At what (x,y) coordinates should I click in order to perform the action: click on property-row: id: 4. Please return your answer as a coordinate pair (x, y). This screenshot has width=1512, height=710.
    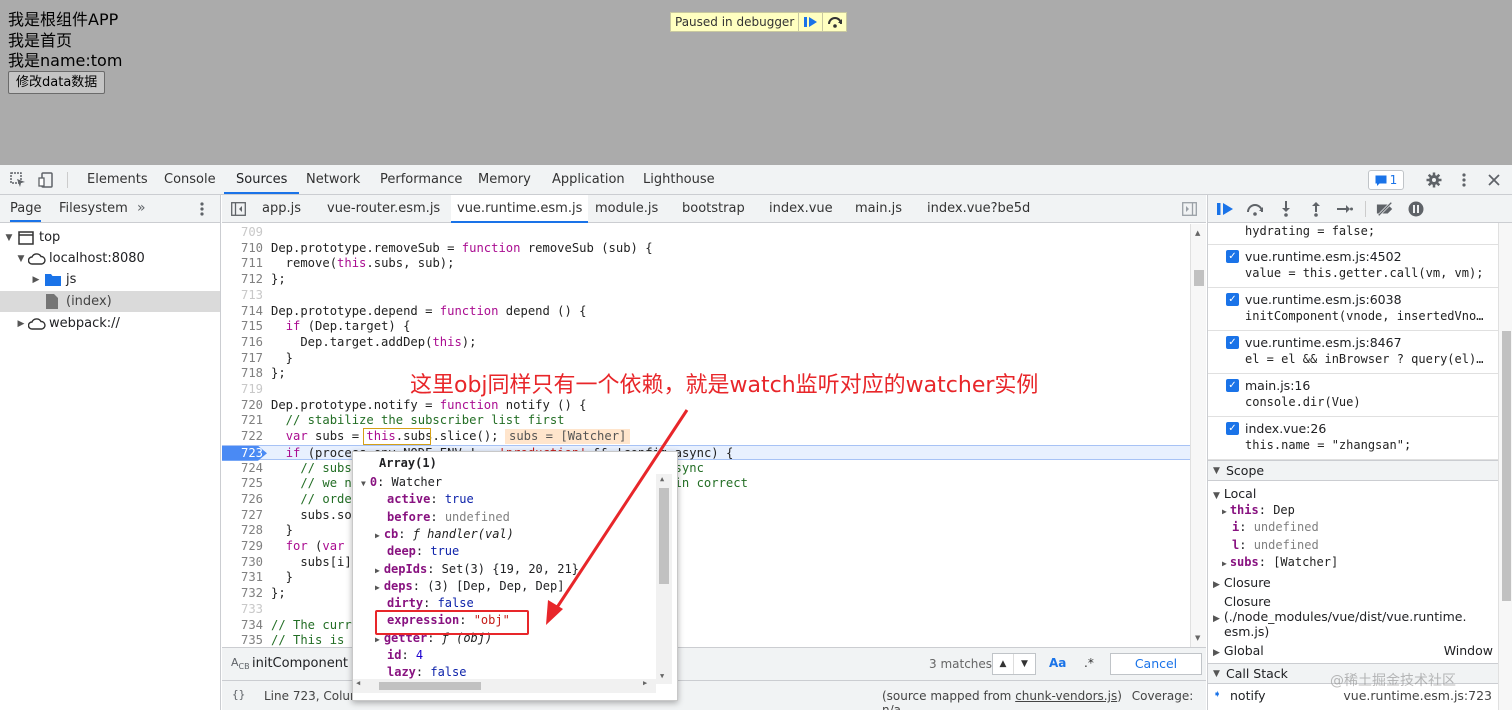
    Looking at the image, I should click on (399, 655).